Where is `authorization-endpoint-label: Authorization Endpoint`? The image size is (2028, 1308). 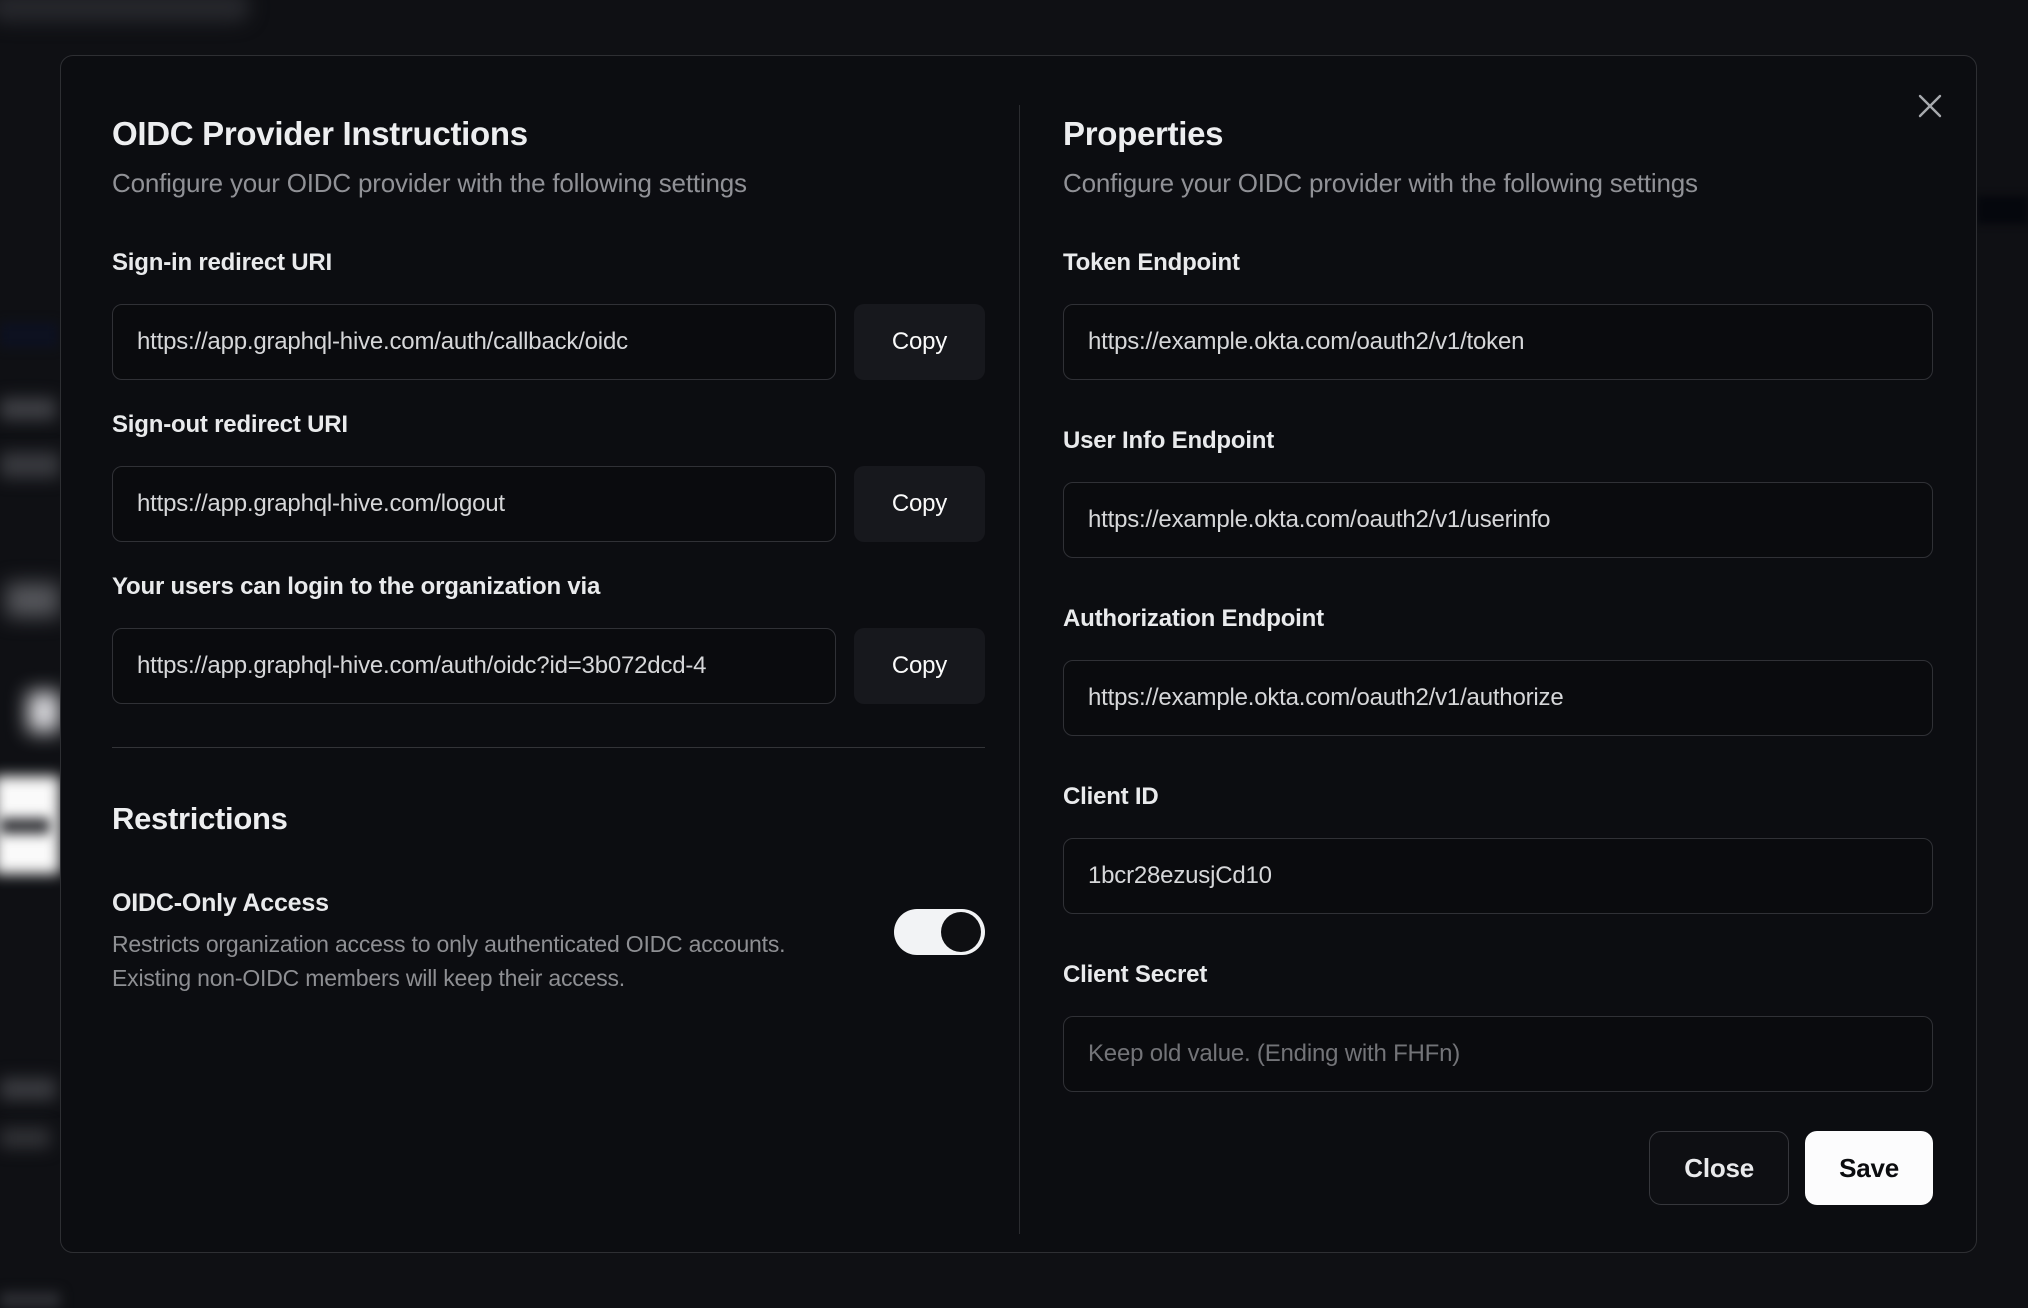 authorization-endpoint-label: Authorization Endpoint is located at coordinates (1193, 618).